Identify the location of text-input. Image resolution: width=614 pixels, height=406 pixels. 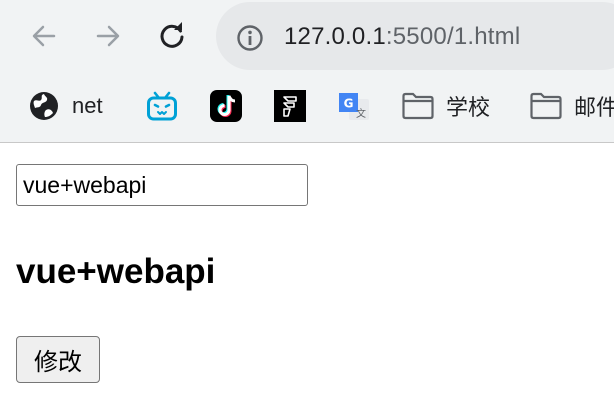
(162, 185).